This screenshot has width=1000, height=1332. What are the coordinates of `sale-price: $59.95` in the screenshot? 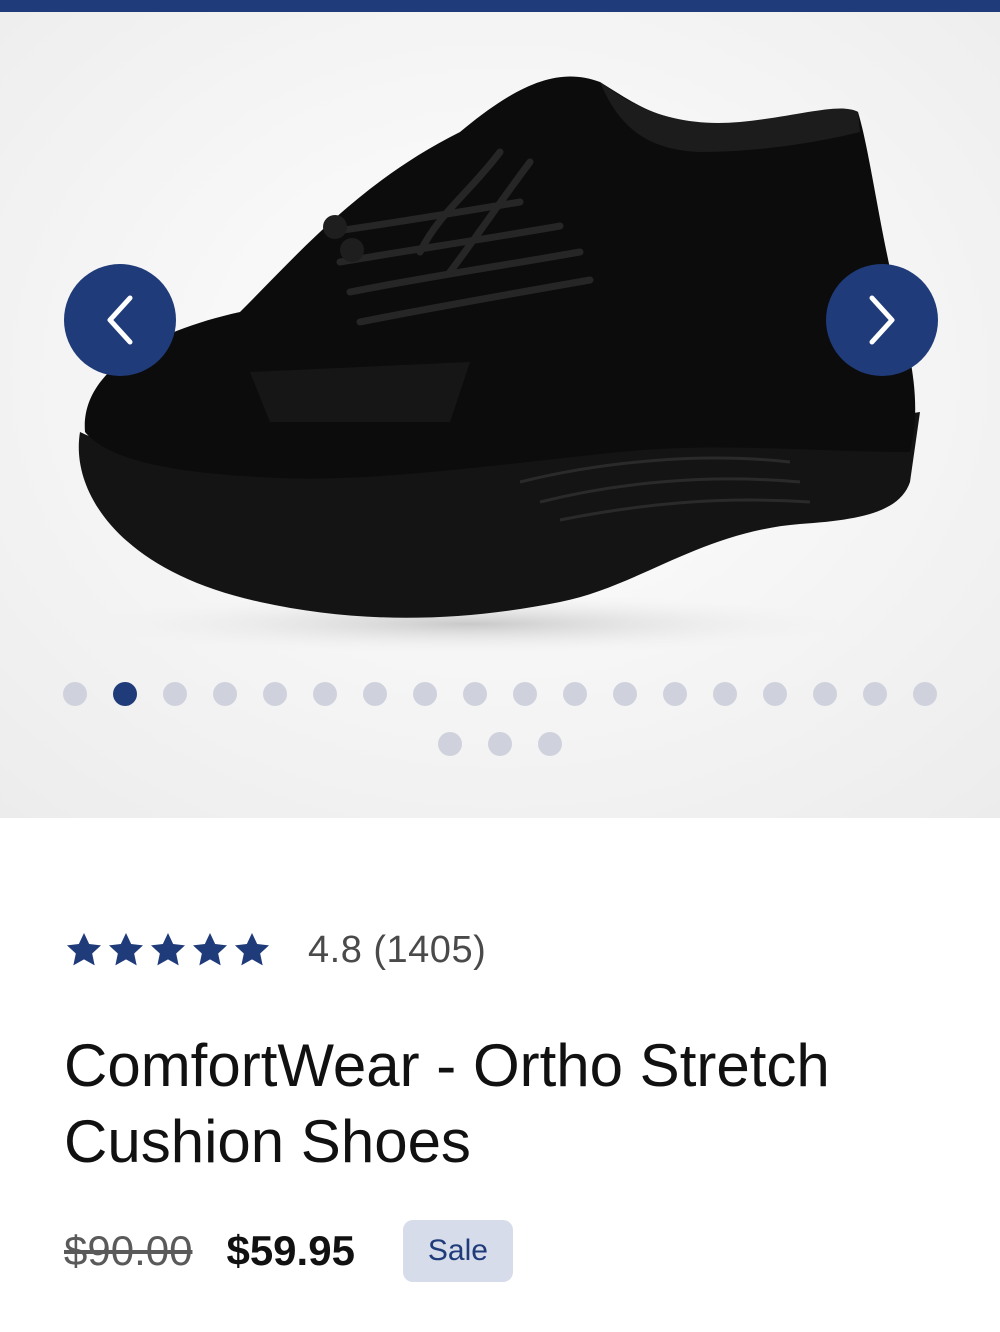 It's located at (290, 1250).